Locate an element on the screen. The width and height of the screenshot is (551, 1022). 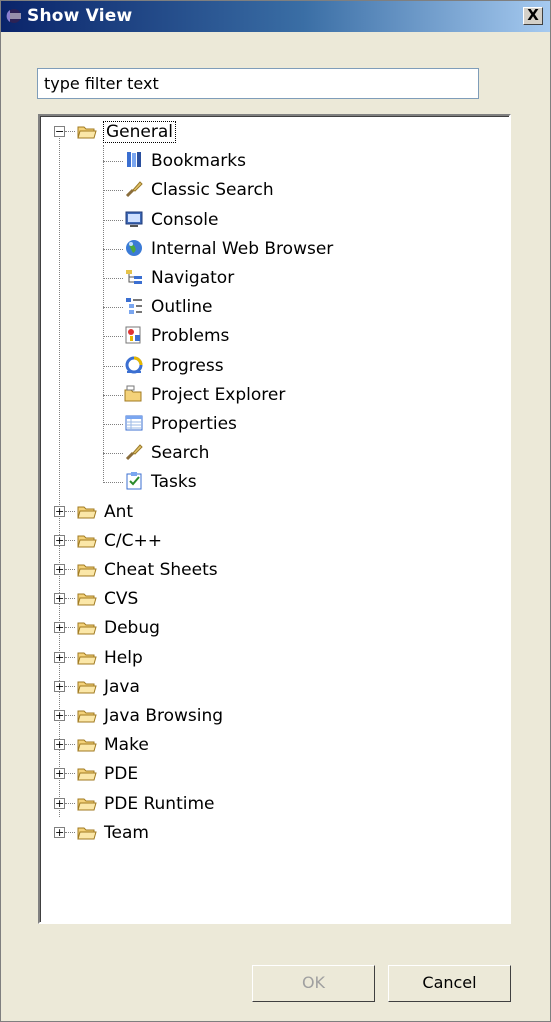
tree-item-label: Classic Search is located at coordinates (212, 190).